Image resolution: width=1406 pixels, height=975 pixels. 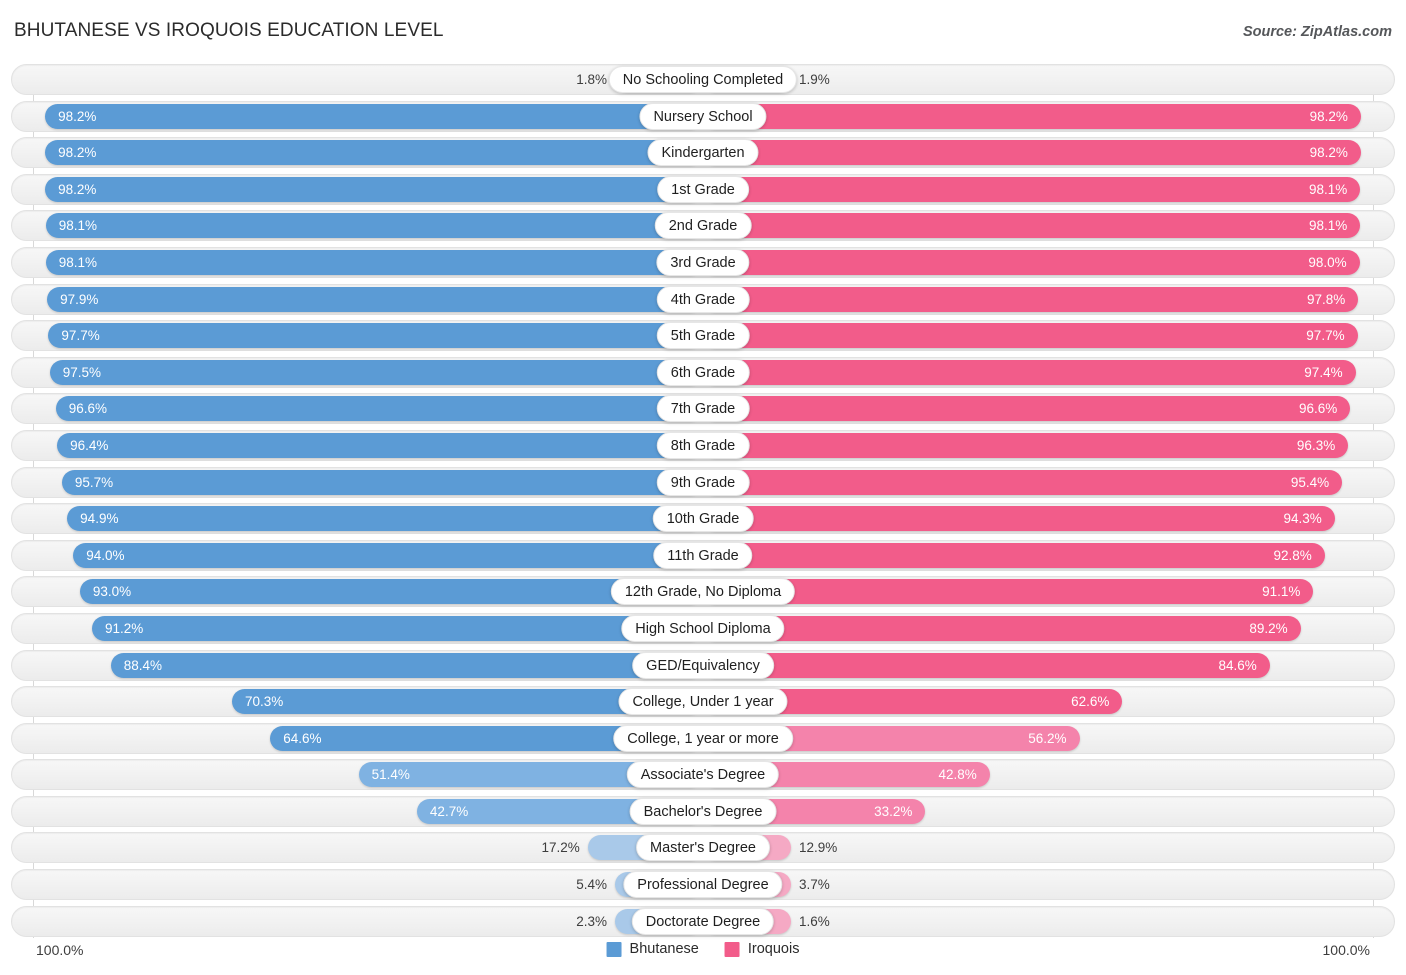 What do you see at coordinates (1027, 409) in the screenshot?
I see `iroquois-bar: 96.6%` at bounding box center [1027, 409].